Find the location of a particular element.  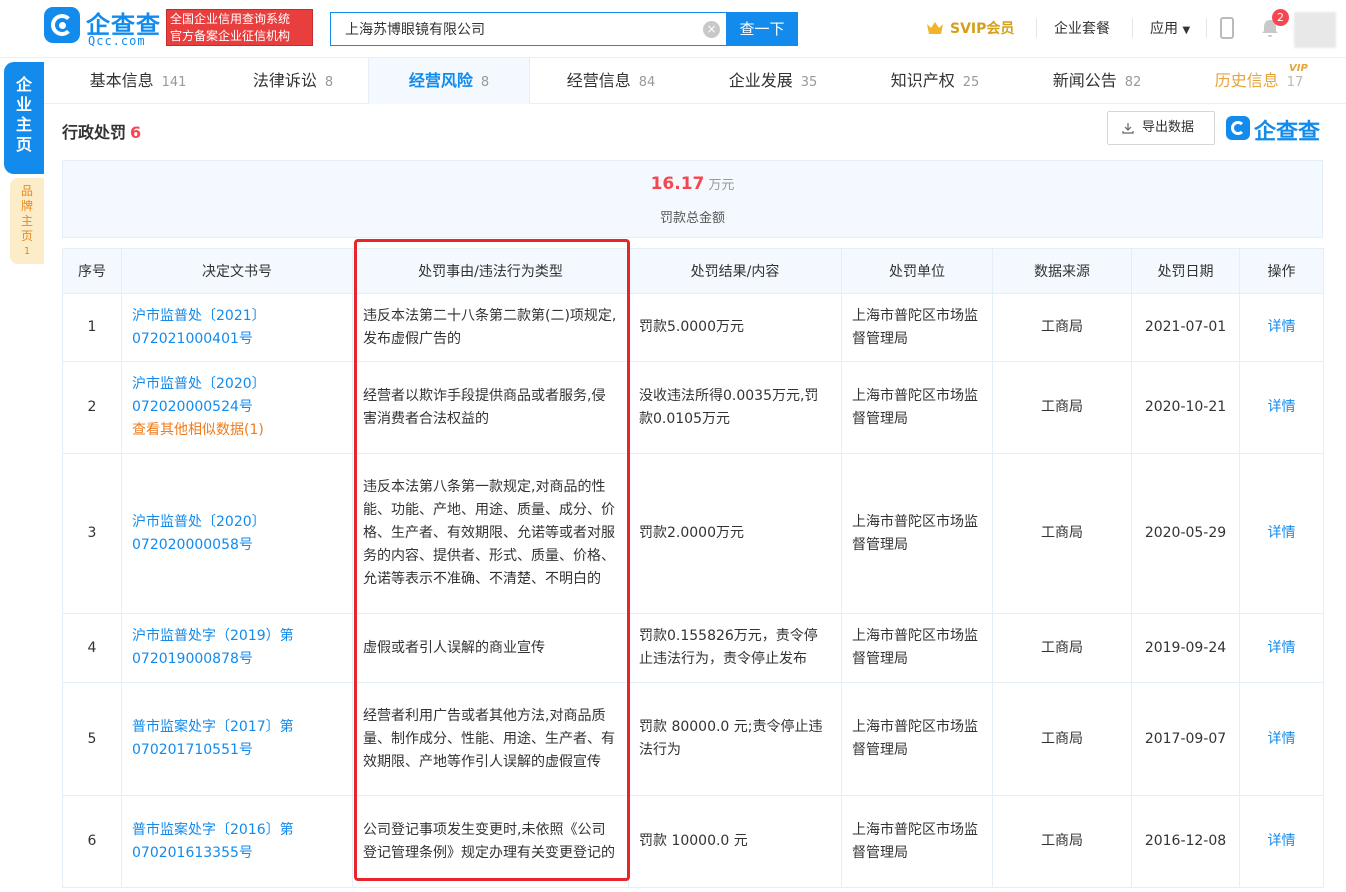

side-tab-brand-home: 品牌主页 1 is located at coordinates (27, 221).